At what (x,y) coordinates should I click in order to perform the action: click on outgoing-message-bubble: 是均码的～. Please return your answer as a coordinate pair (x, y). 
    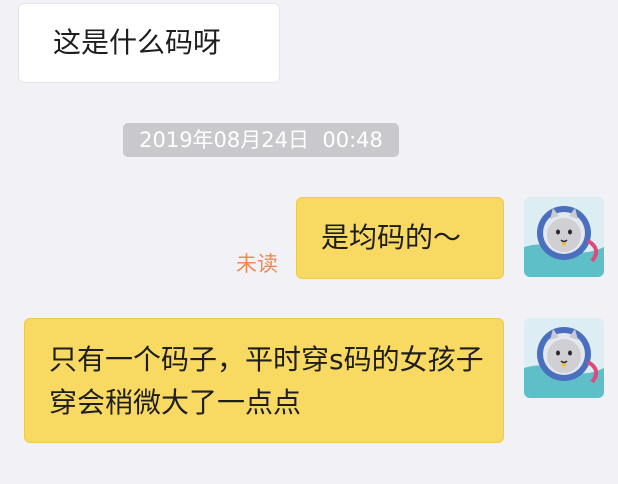
    Looking at the image, I should click on (400, 238).